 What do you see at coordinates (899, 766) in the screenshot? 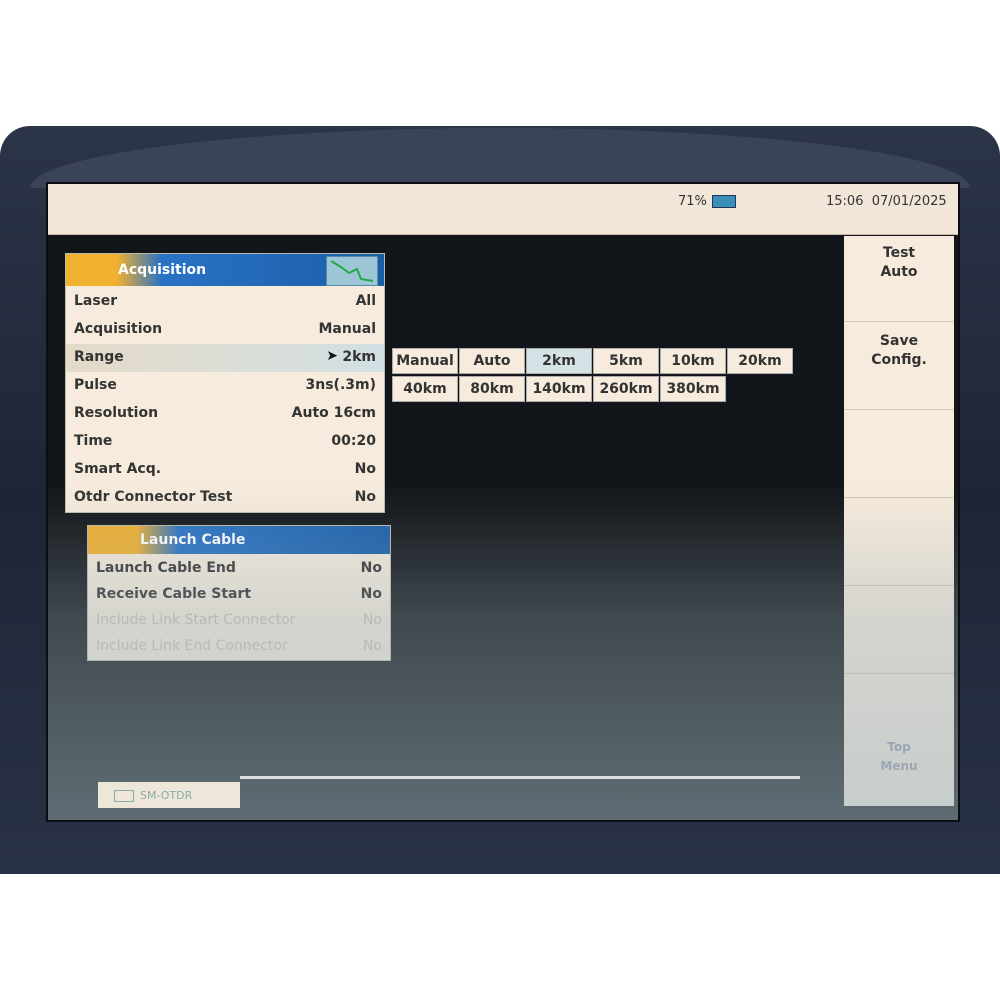
I see `softkey-label: Menu` at bounding box center [899, 766].